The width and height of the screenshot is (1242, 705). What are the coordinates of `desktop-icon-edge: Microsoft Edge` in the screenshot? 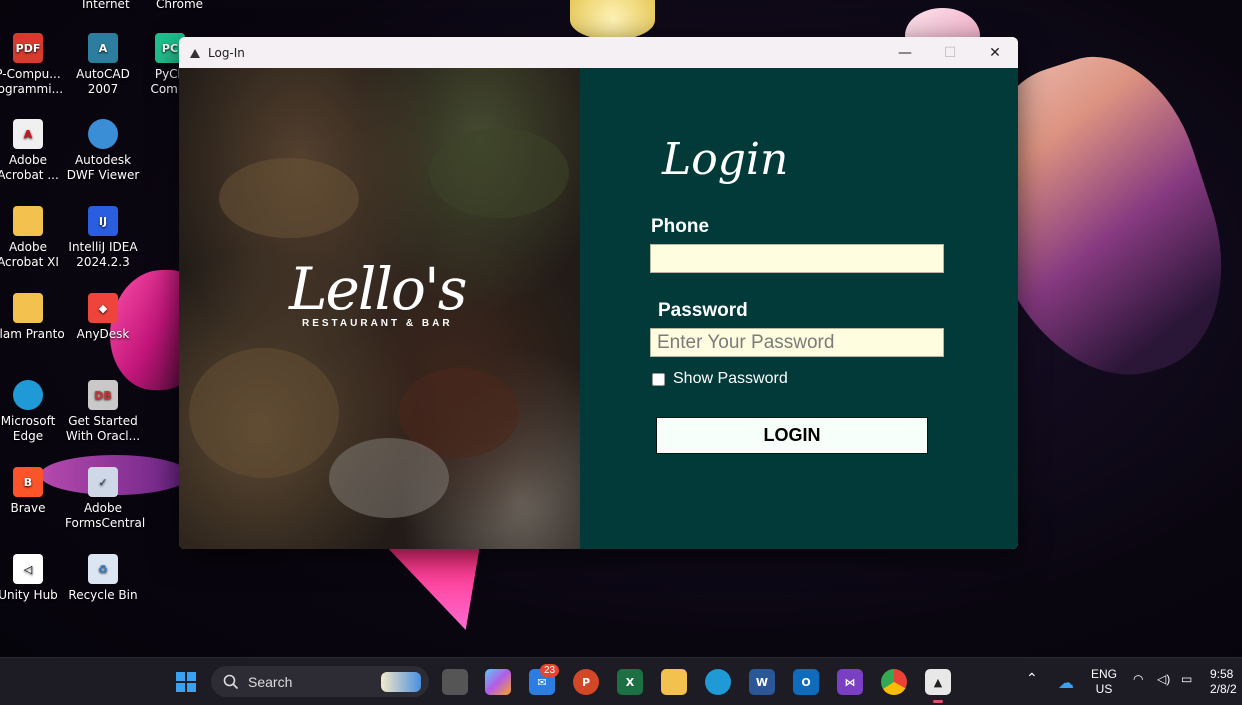 It's located at (33, 412).